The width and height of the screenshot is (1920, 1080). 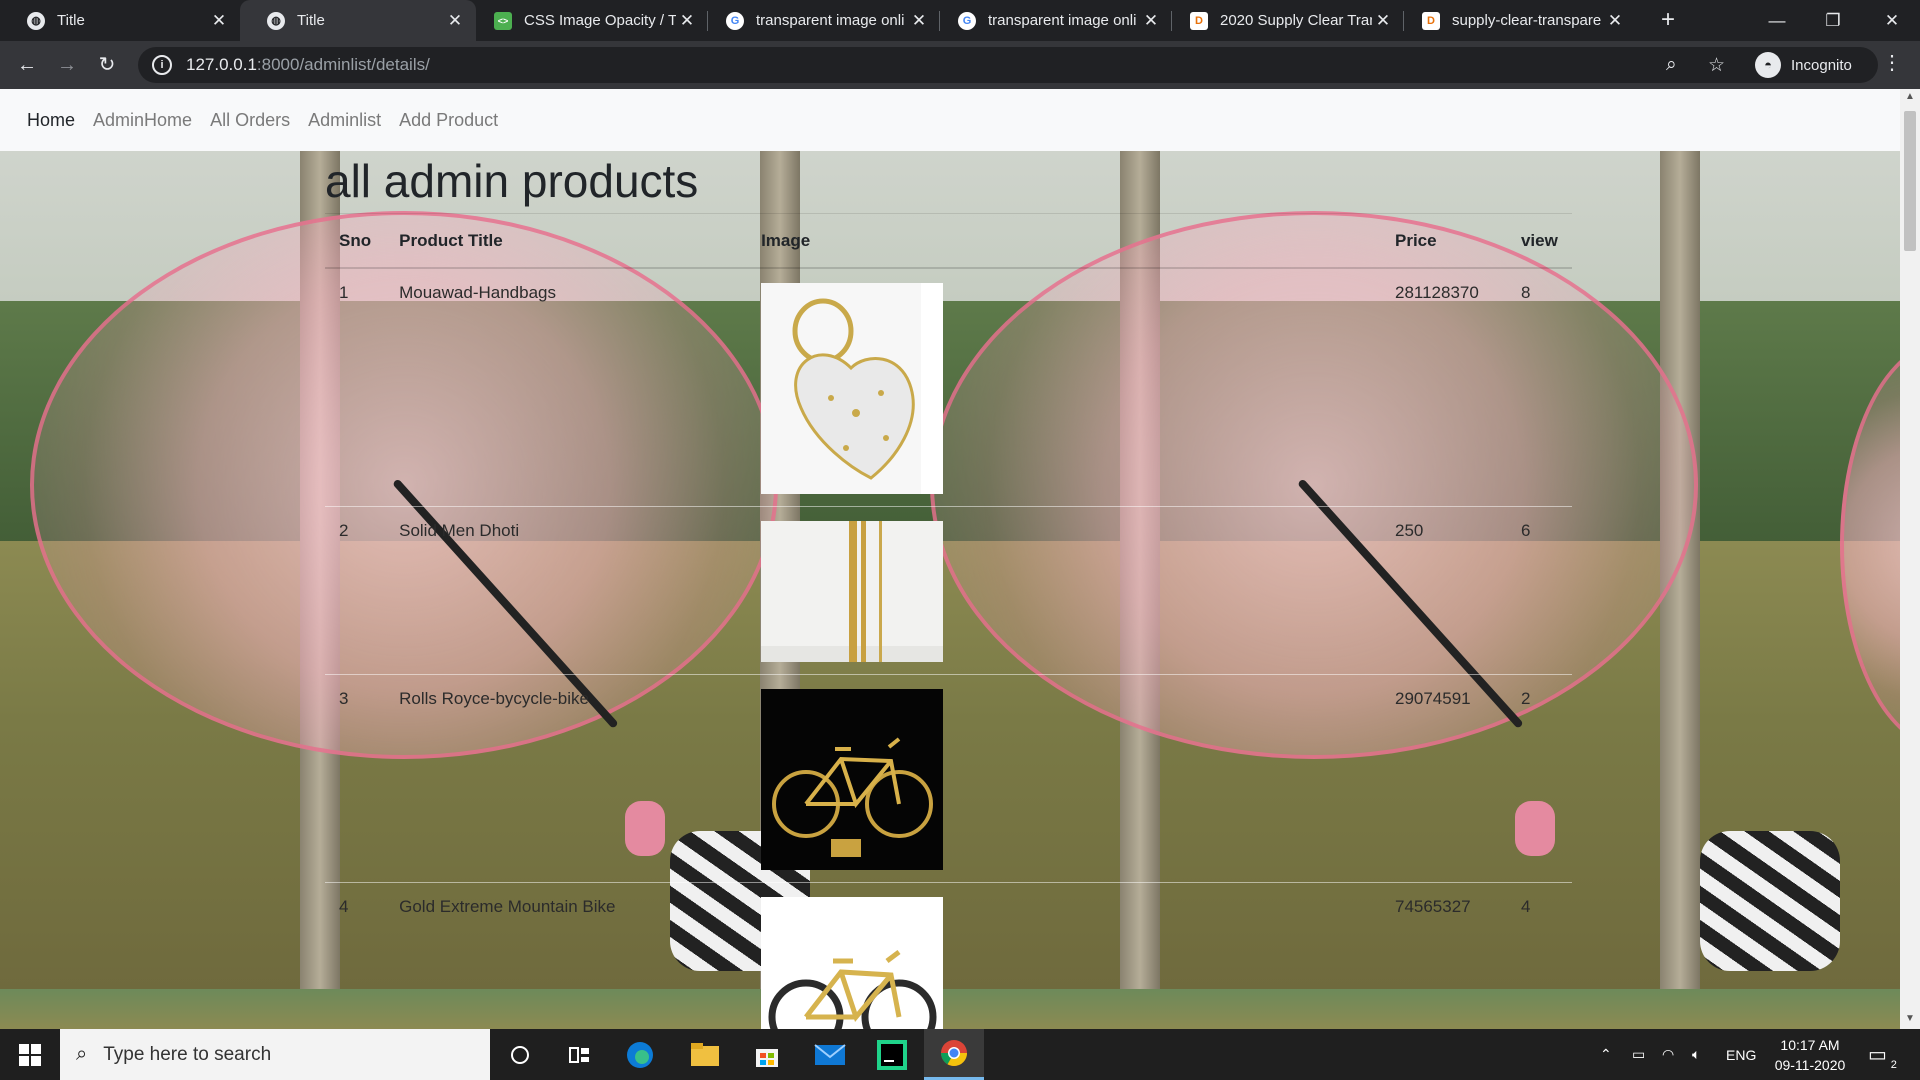 What do you see at coordinates (1882, 1054) in the screenshot?
I see `notification-center-icon: ▭ 2` at bounding box center [1882, 1054].